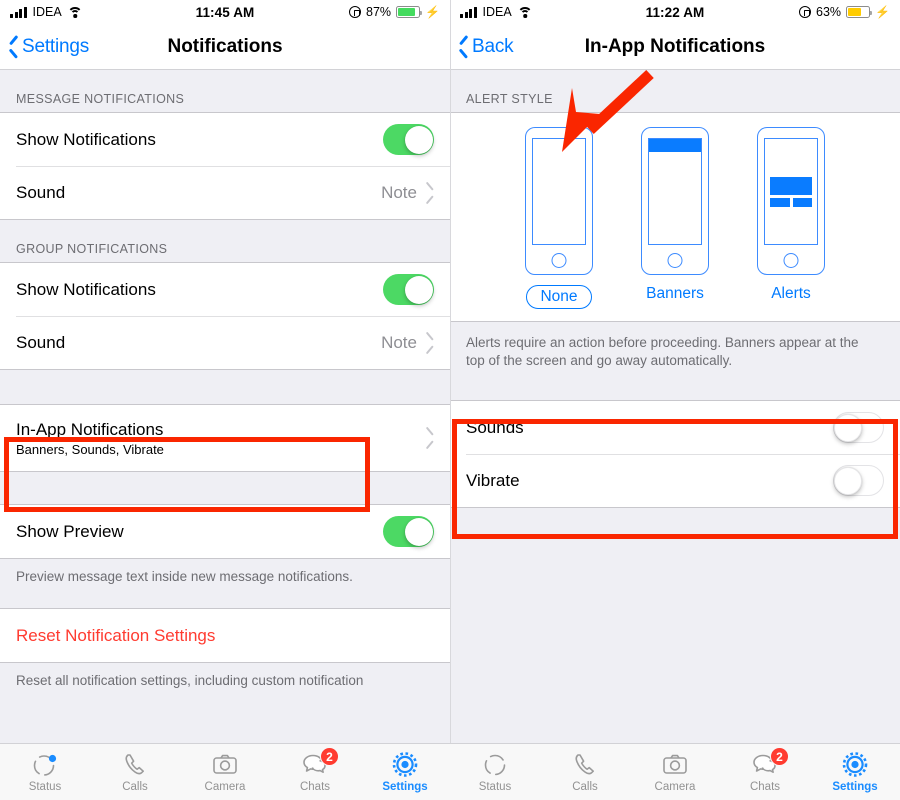 This screenshot has height=800, width=900. I want to click on alert-style-label-none: None, so click(559, 297).